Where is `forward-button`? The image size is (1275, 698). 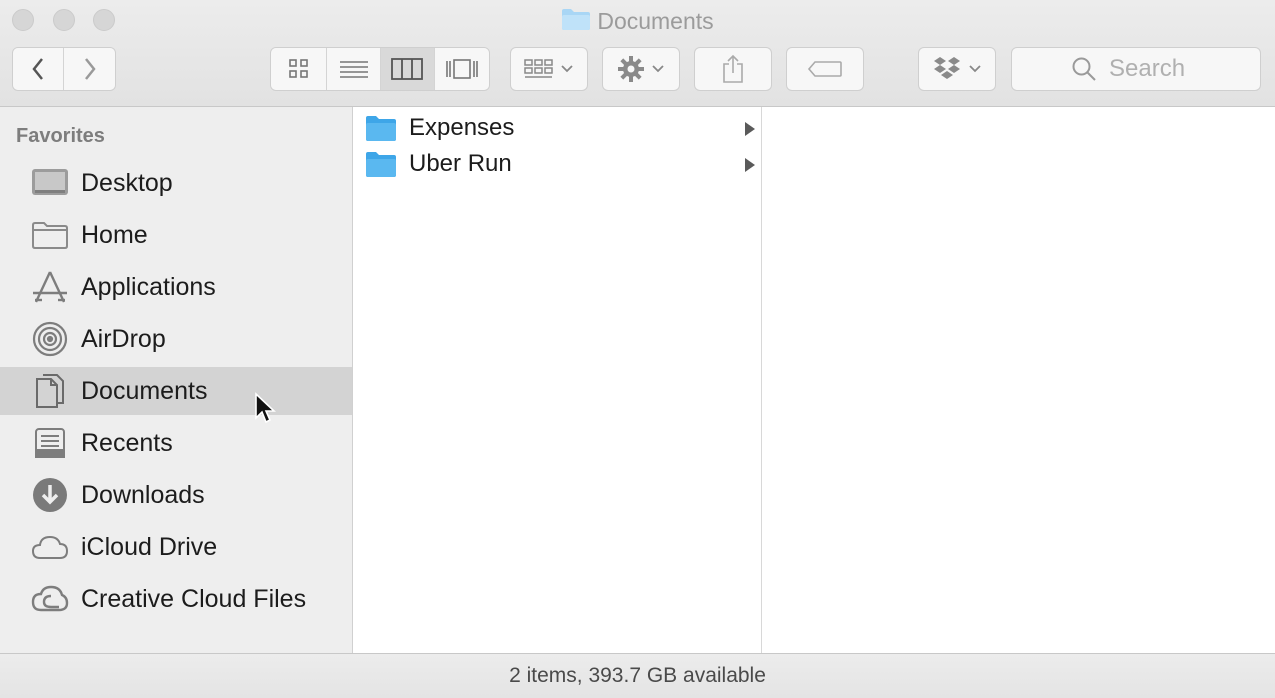
forward-button is located at coordinates (89, 69).